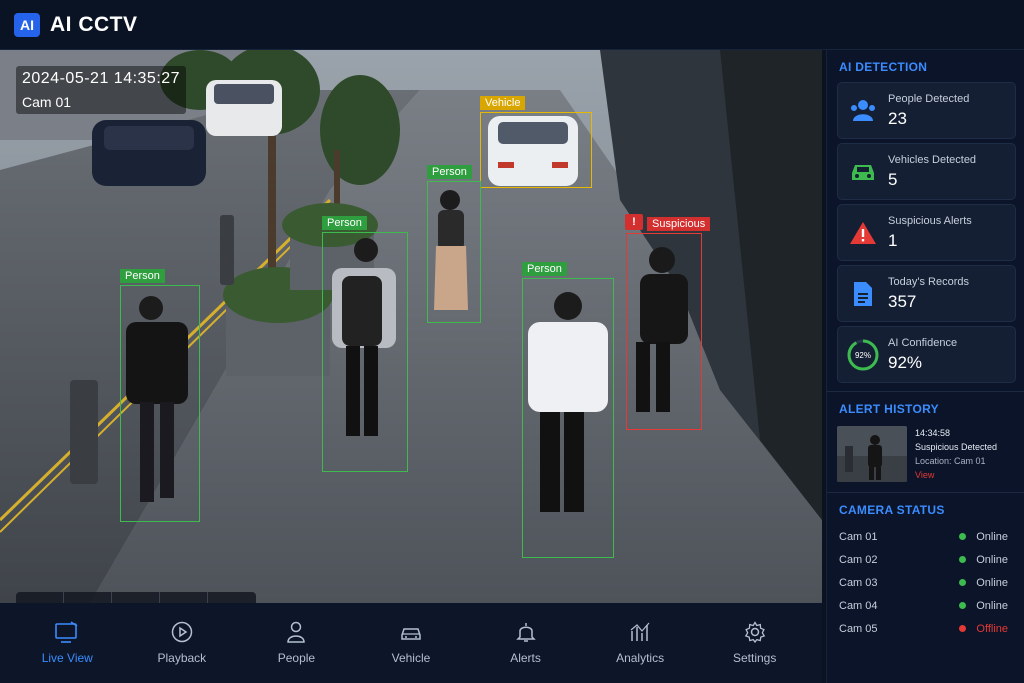 This screenshot has height=683, width=1024. I want to click on nav-vehicle: Vehicle, so click(411, 643).